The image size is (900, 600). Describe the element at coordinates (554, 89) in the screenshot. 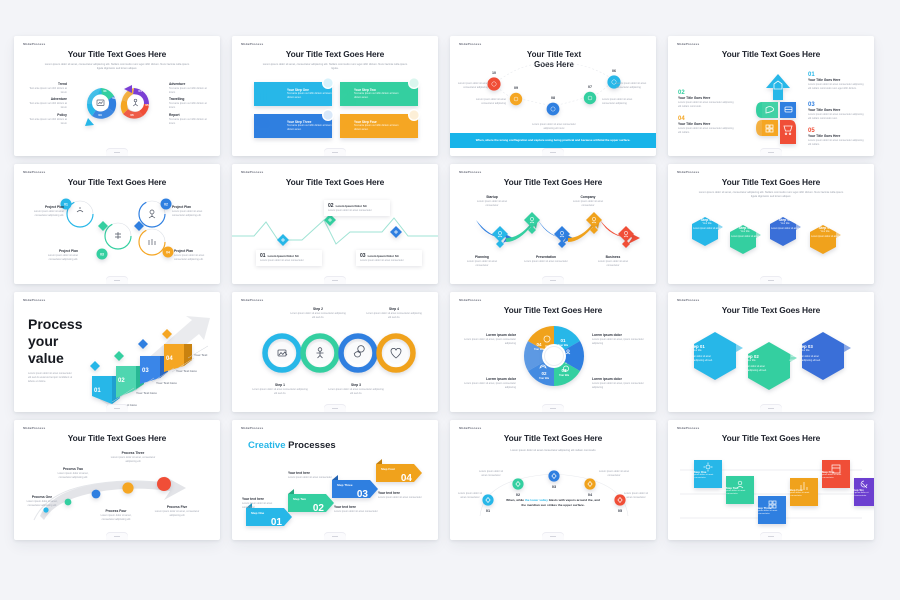

I see `scatter-dot-diagram: 10 09 08 07 06` at that location.